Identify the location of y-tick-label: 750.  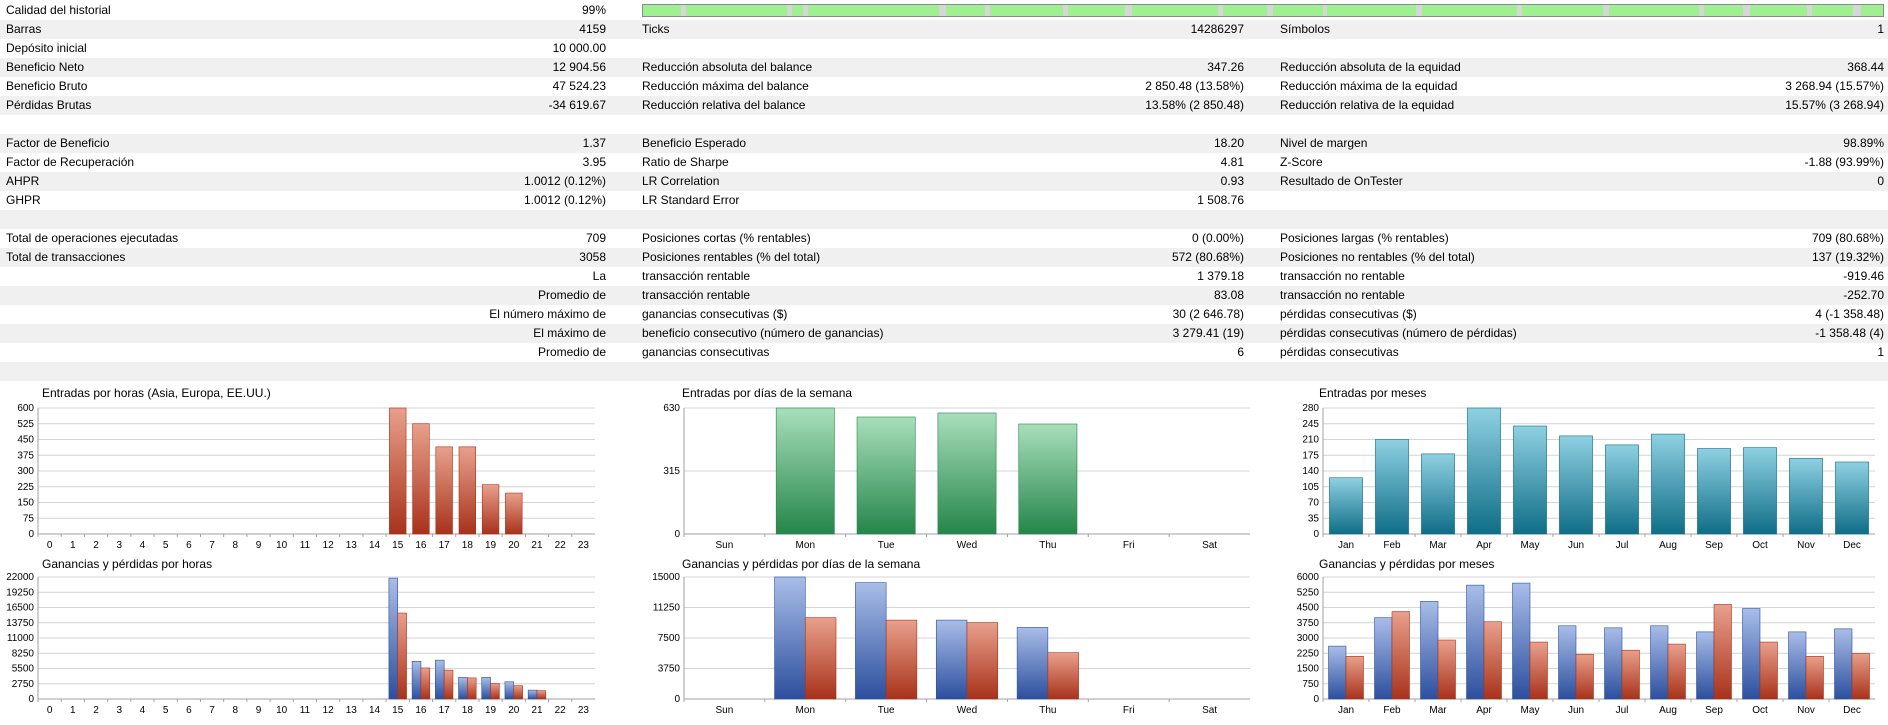
(1310, 684).